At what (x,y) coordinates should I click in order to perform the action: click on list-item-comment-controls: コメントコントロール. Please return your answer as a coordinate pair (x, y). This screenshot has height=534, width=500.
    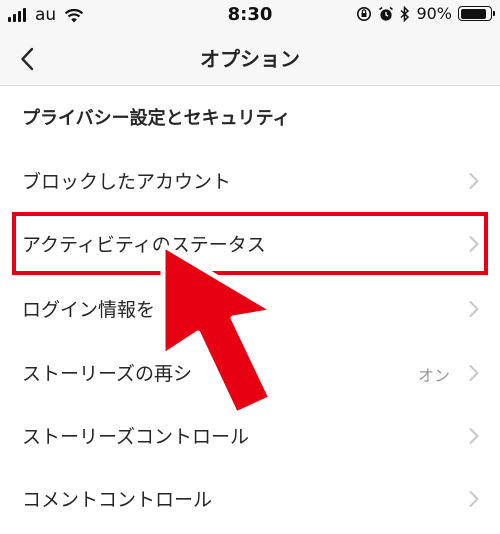
    Looking at the image, I should click on (250, 499).